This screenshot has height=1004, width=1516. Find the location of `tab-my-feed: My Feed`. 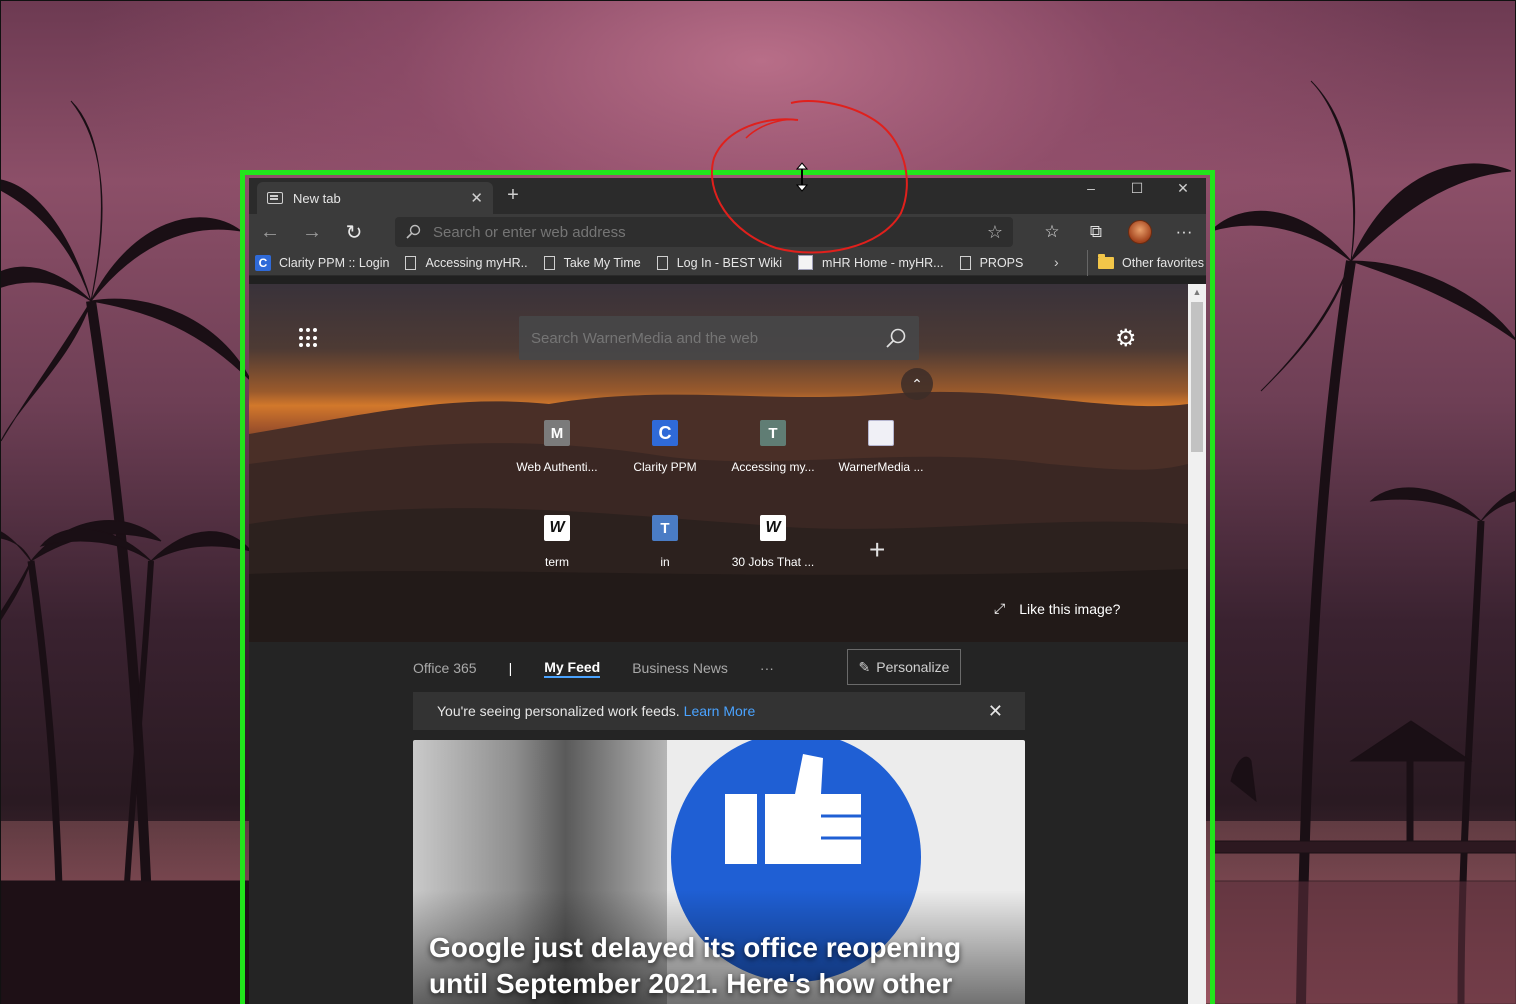

tab-my-feed: My Feed is located at coordinates (572, 668).